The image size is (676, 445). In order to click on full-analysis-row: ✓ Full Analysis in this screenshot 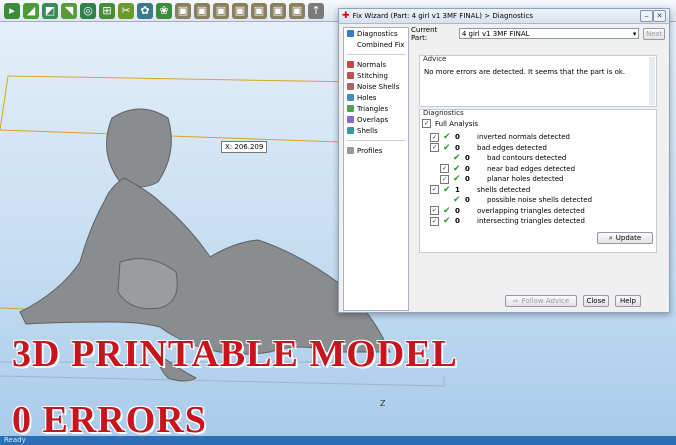, I will do `click(450, 123)`.